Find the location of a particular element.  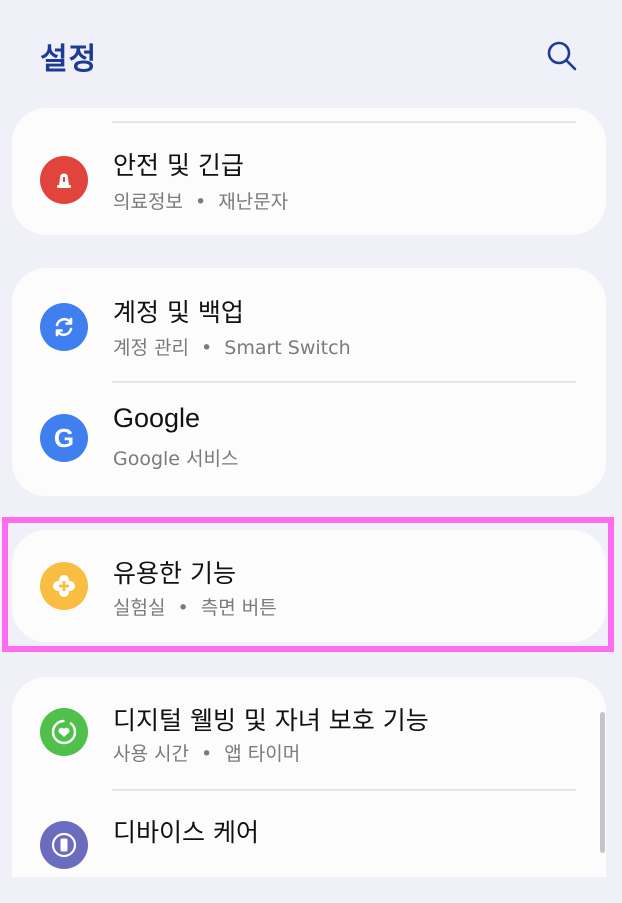

item-title: 안전 및 긴급 is located at coordinates (178, 165).